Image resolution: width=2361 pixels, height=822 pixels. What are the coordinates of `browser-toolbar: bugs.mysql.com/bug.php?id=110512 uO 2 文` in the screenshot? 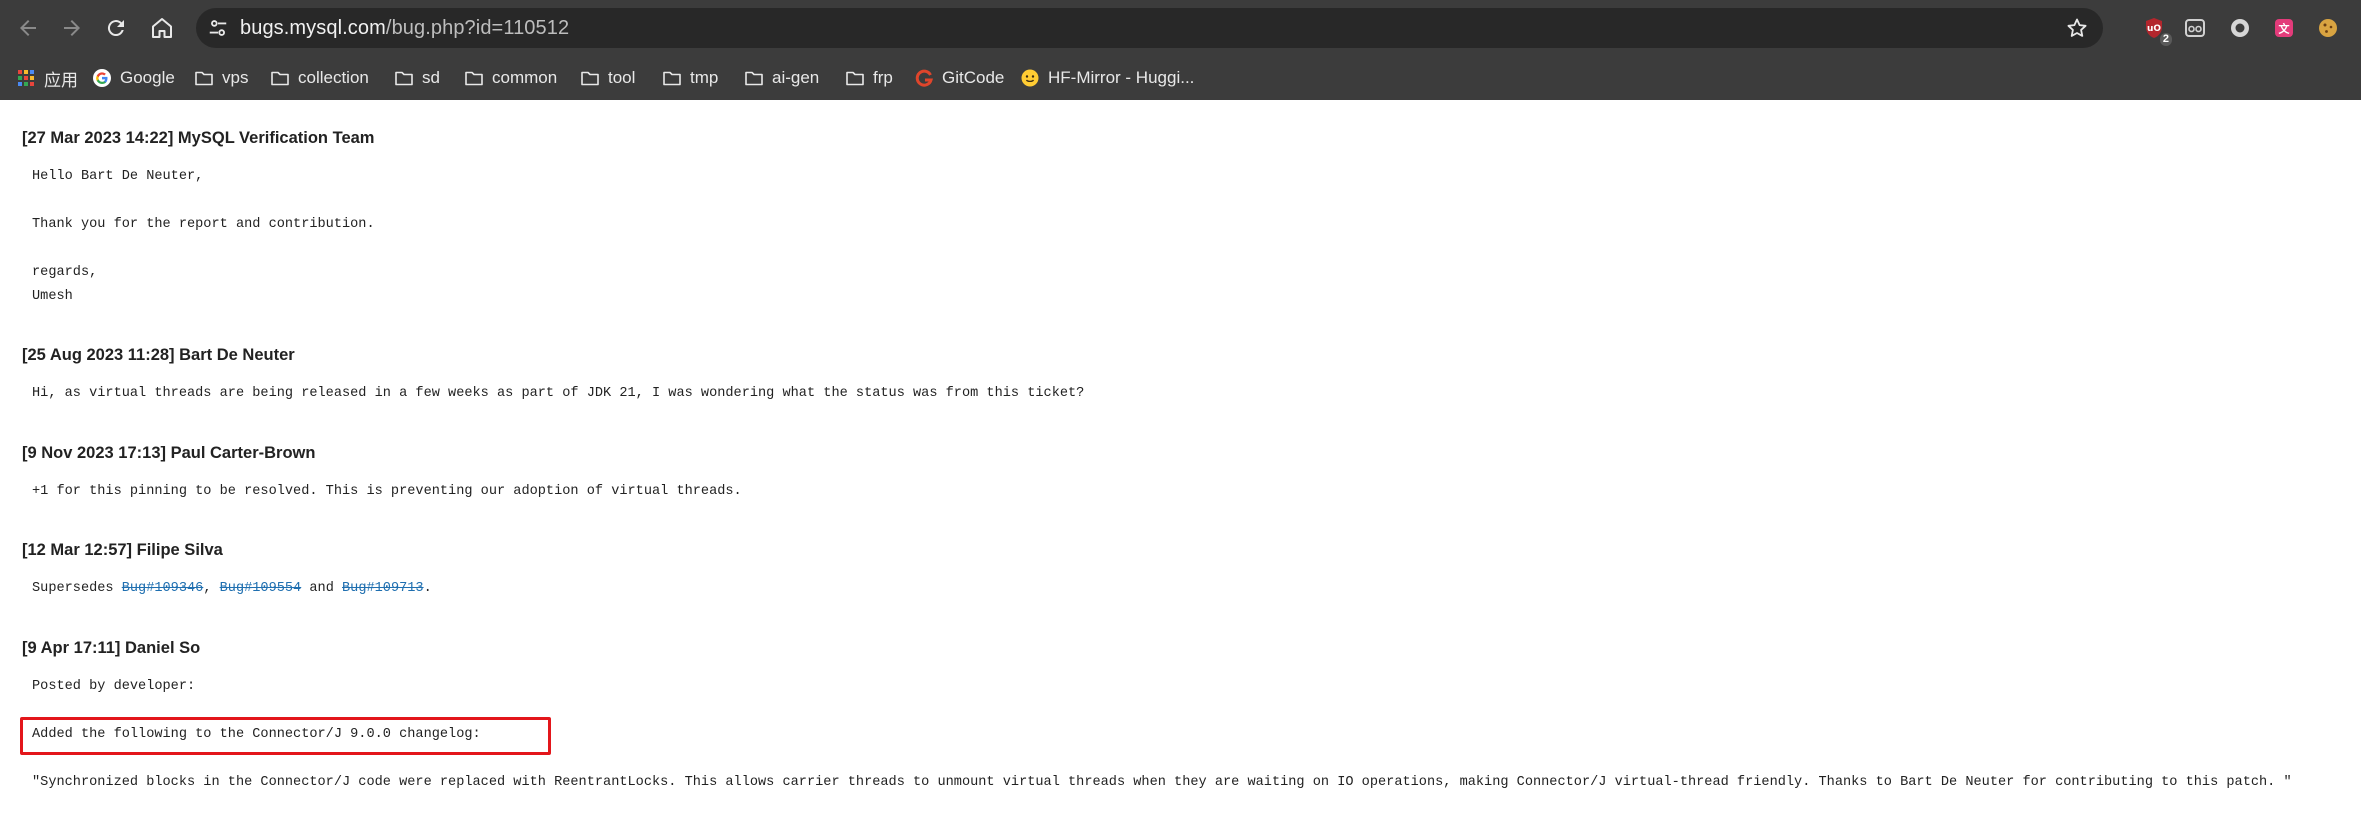 It's located at (1180, 28).